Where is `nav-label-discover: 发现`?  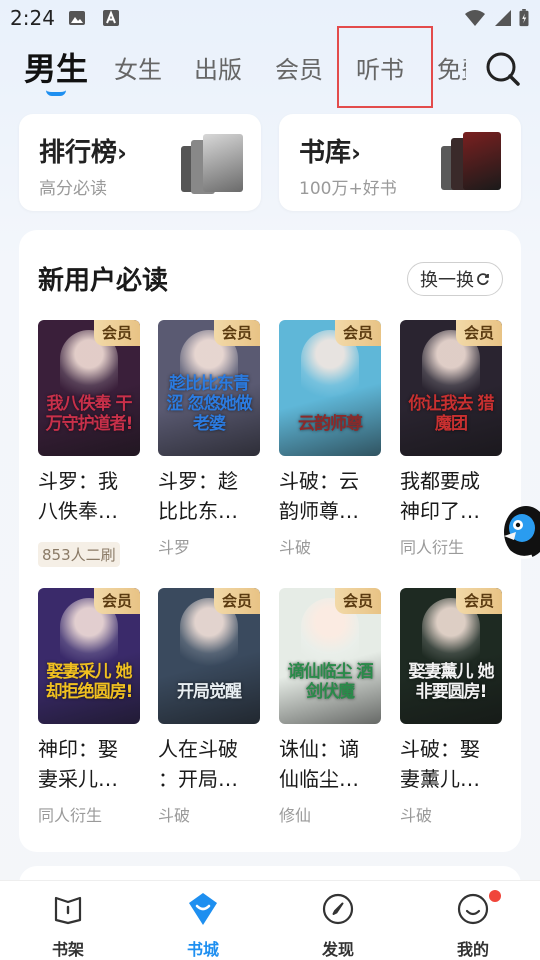
nav-label-discover: 发现 is located at coordinates (337, 949).